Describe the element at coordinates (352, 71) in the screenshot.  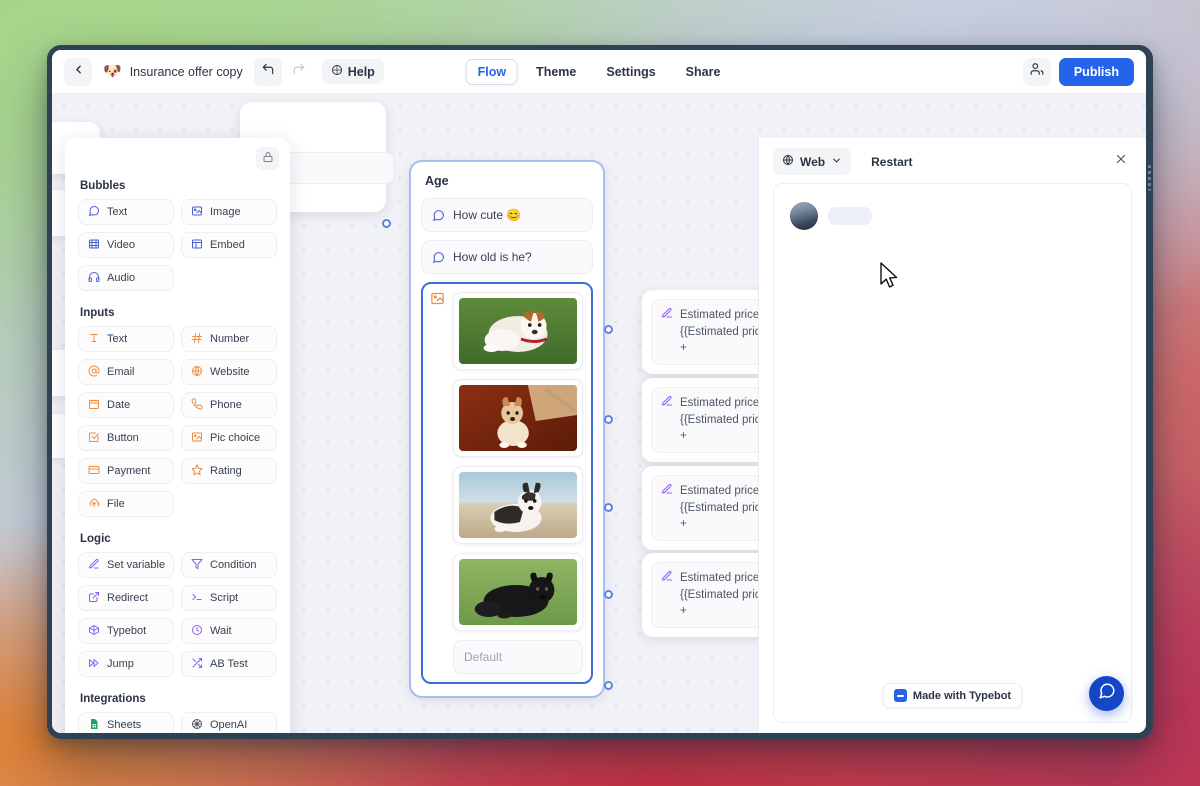
I see `help-button: Help` at that location.